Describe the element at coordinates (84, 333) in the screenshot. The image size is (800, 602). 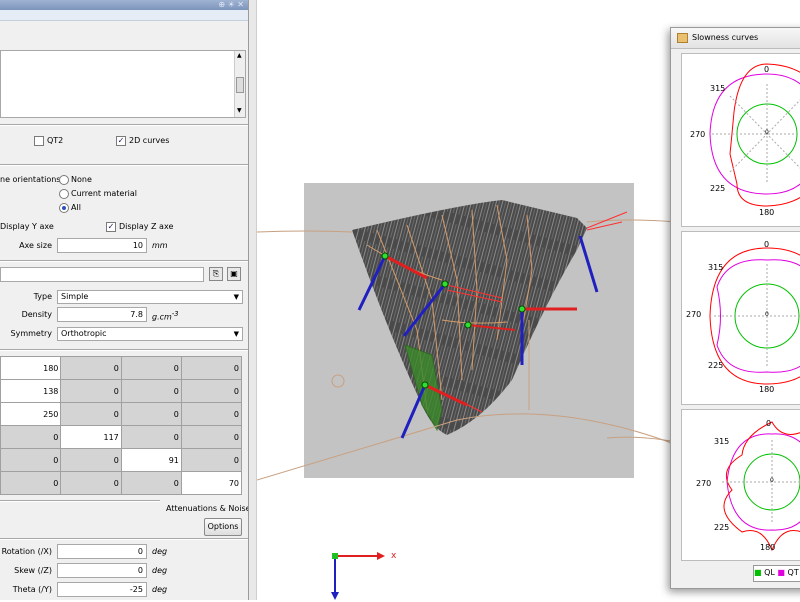
I see `symmetry-select-value: Orthotropic` at that location.